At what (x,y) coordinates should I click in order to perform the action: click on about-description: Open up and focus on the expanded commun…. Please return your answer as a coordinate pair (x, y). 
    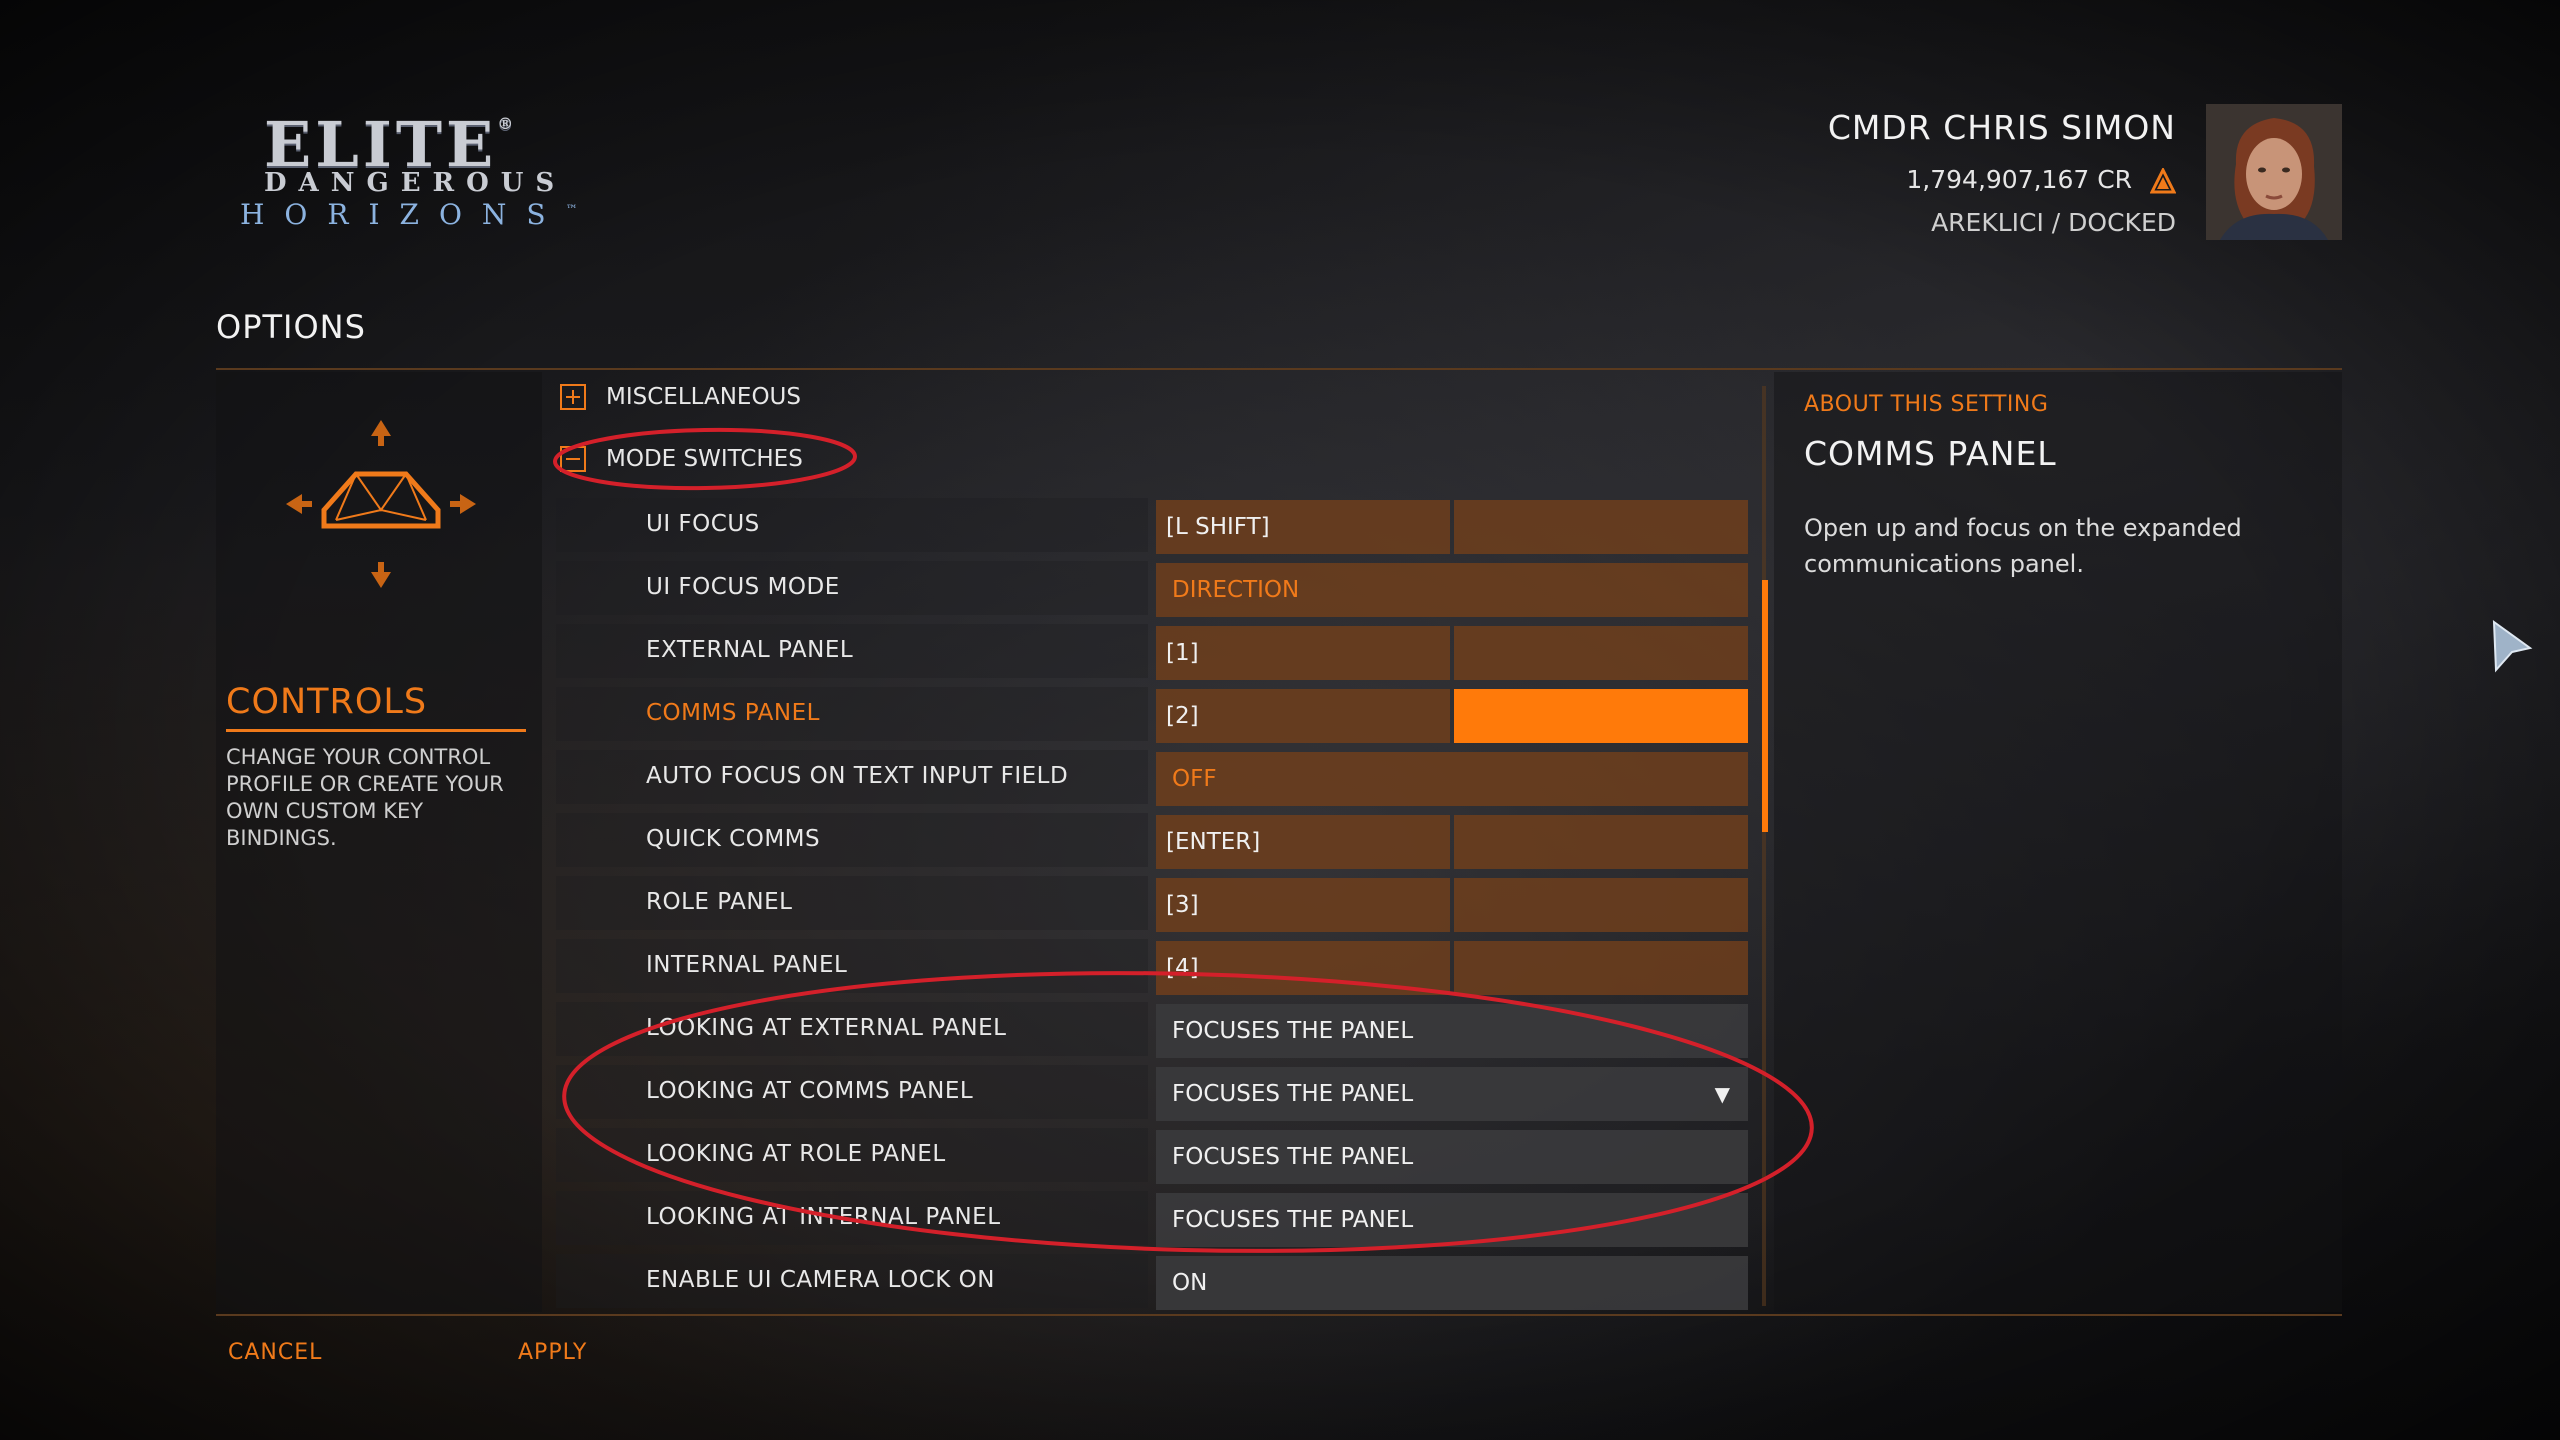
    Looking at the image, I should click on (2023, 546).